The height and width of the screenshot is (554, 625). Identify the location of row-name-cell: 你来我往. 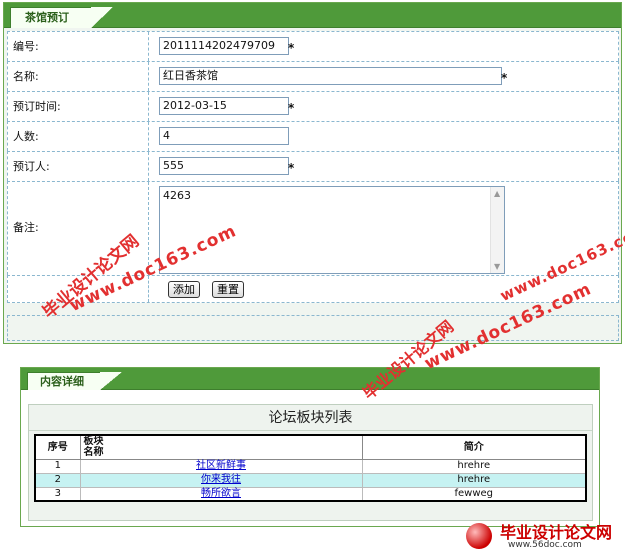
(221, 480).